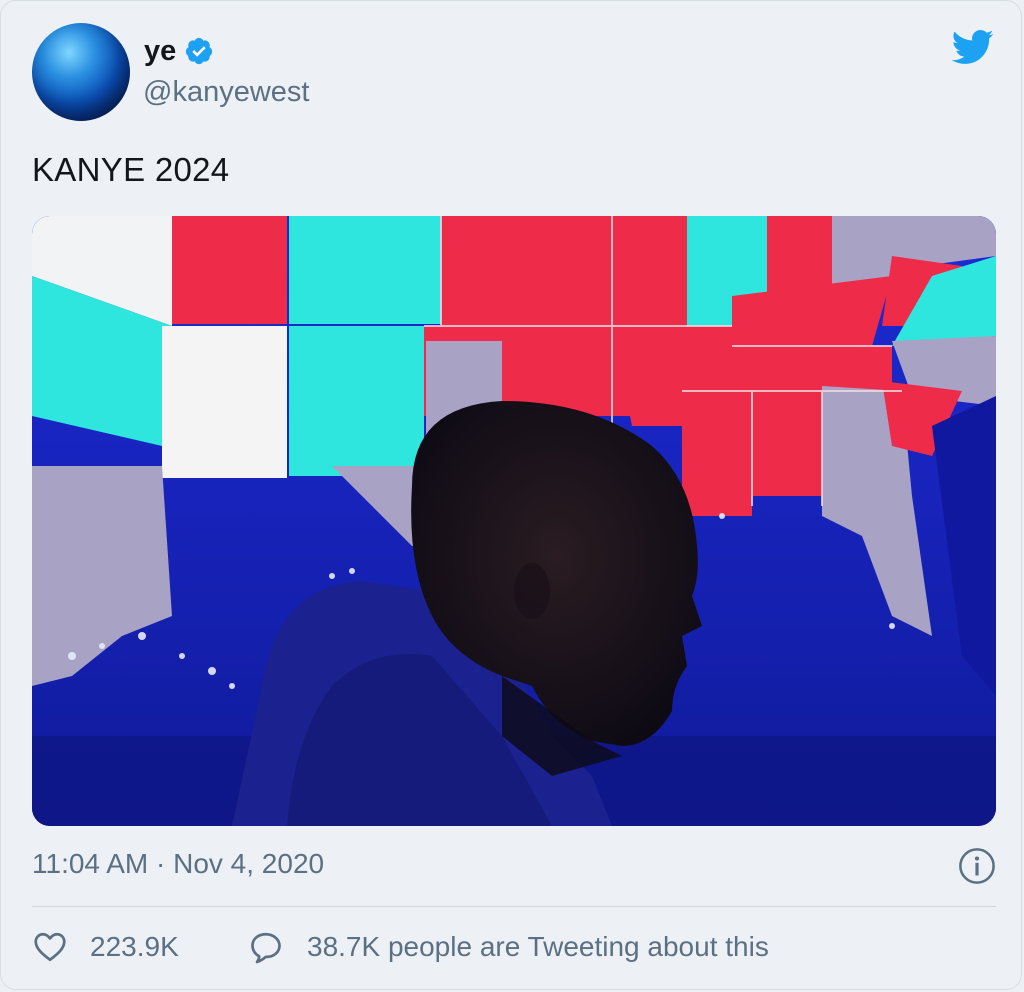 This screenshot has height=992, width=1024. What do you see at coordinates (972, 47) in the screenshot?
I see `twitter-bird-icon` at bounding box center [972, 47].